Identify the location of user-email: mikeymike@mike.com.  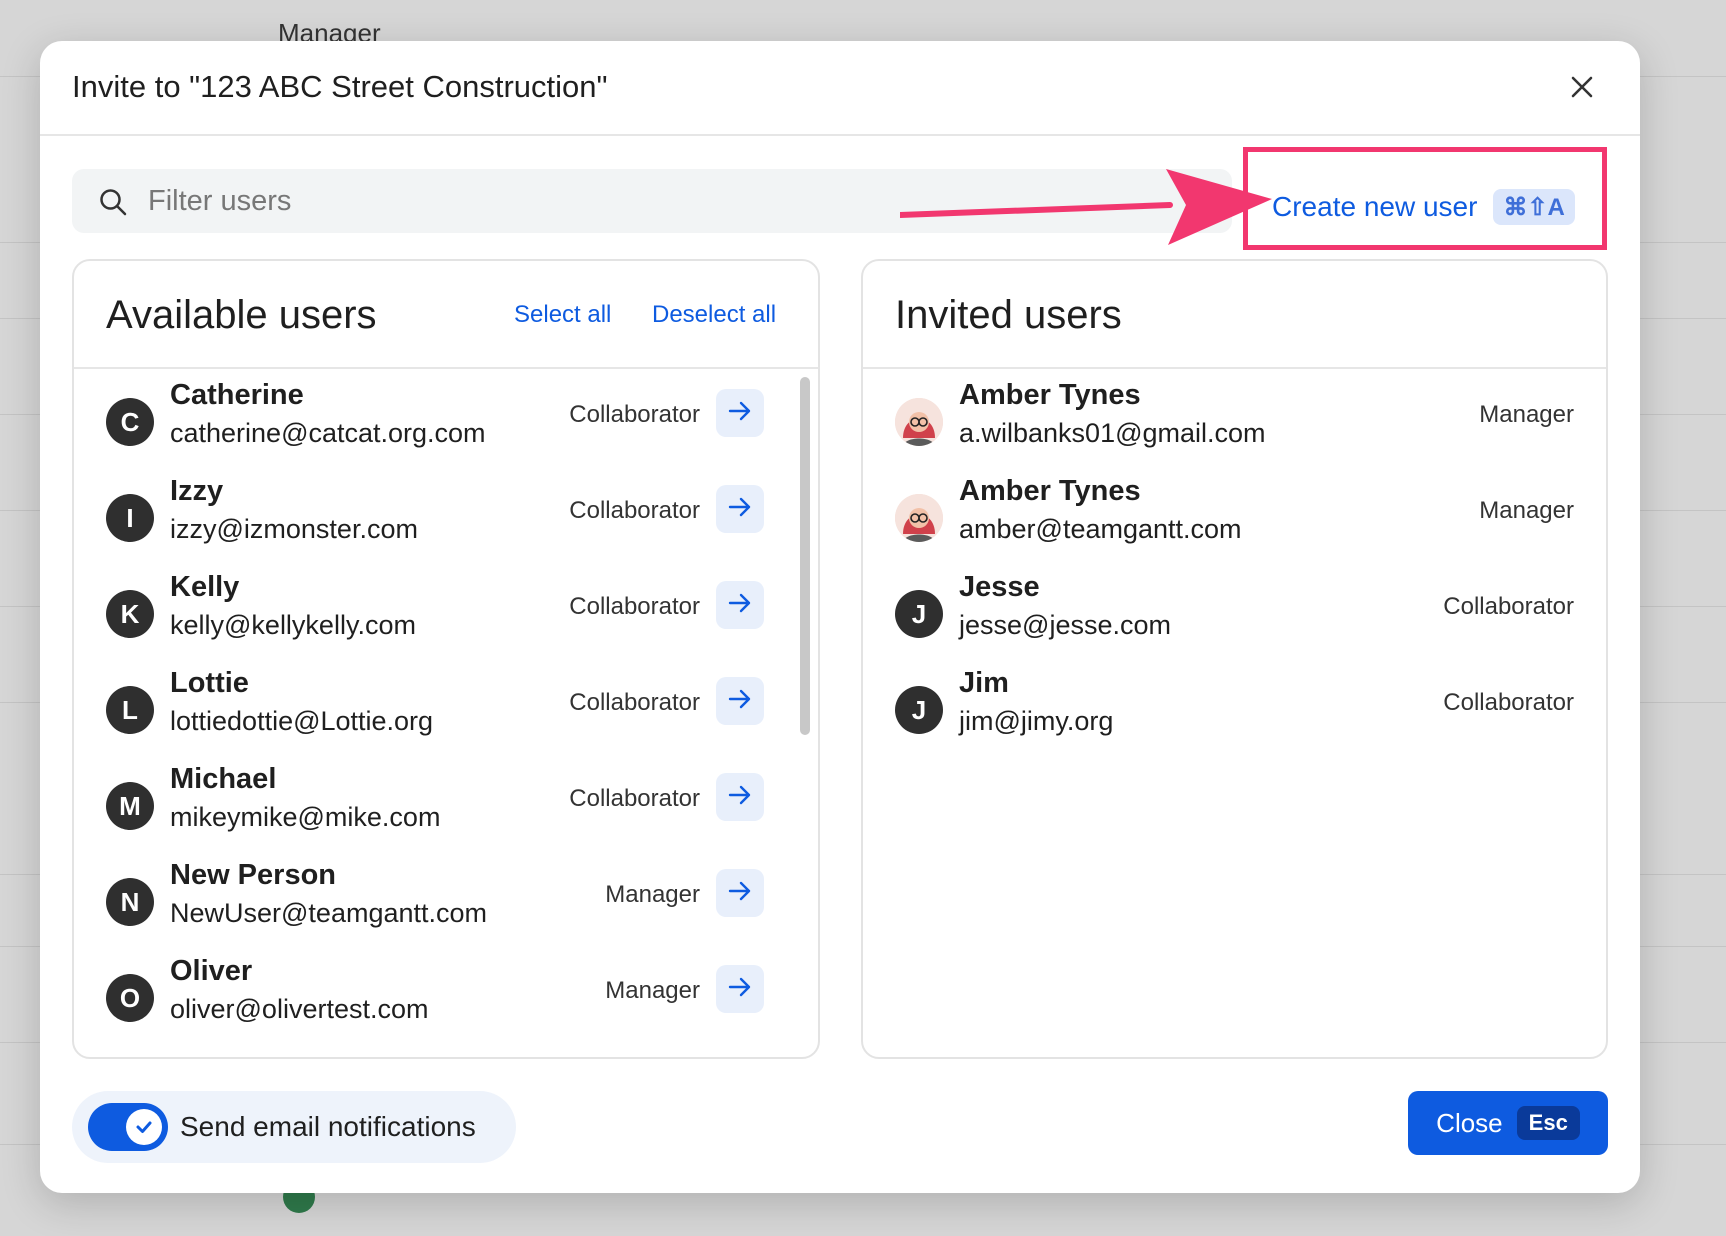
(305, 817).